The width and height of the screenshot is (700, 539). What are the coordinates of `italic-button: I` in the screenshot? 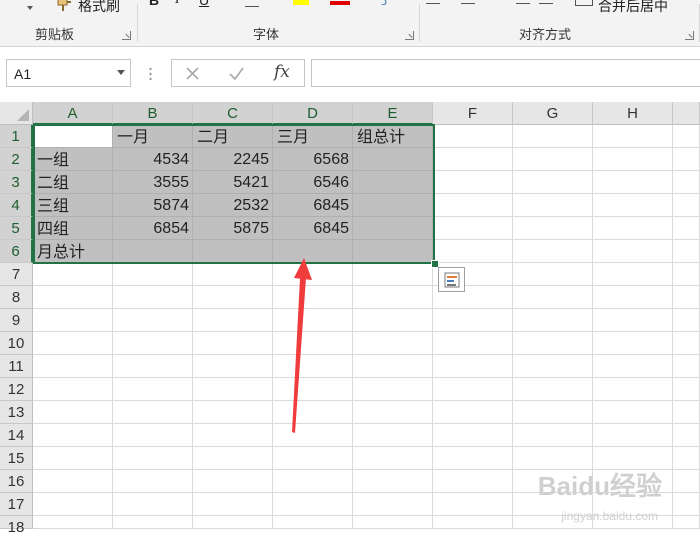 It's located at (177, 4).